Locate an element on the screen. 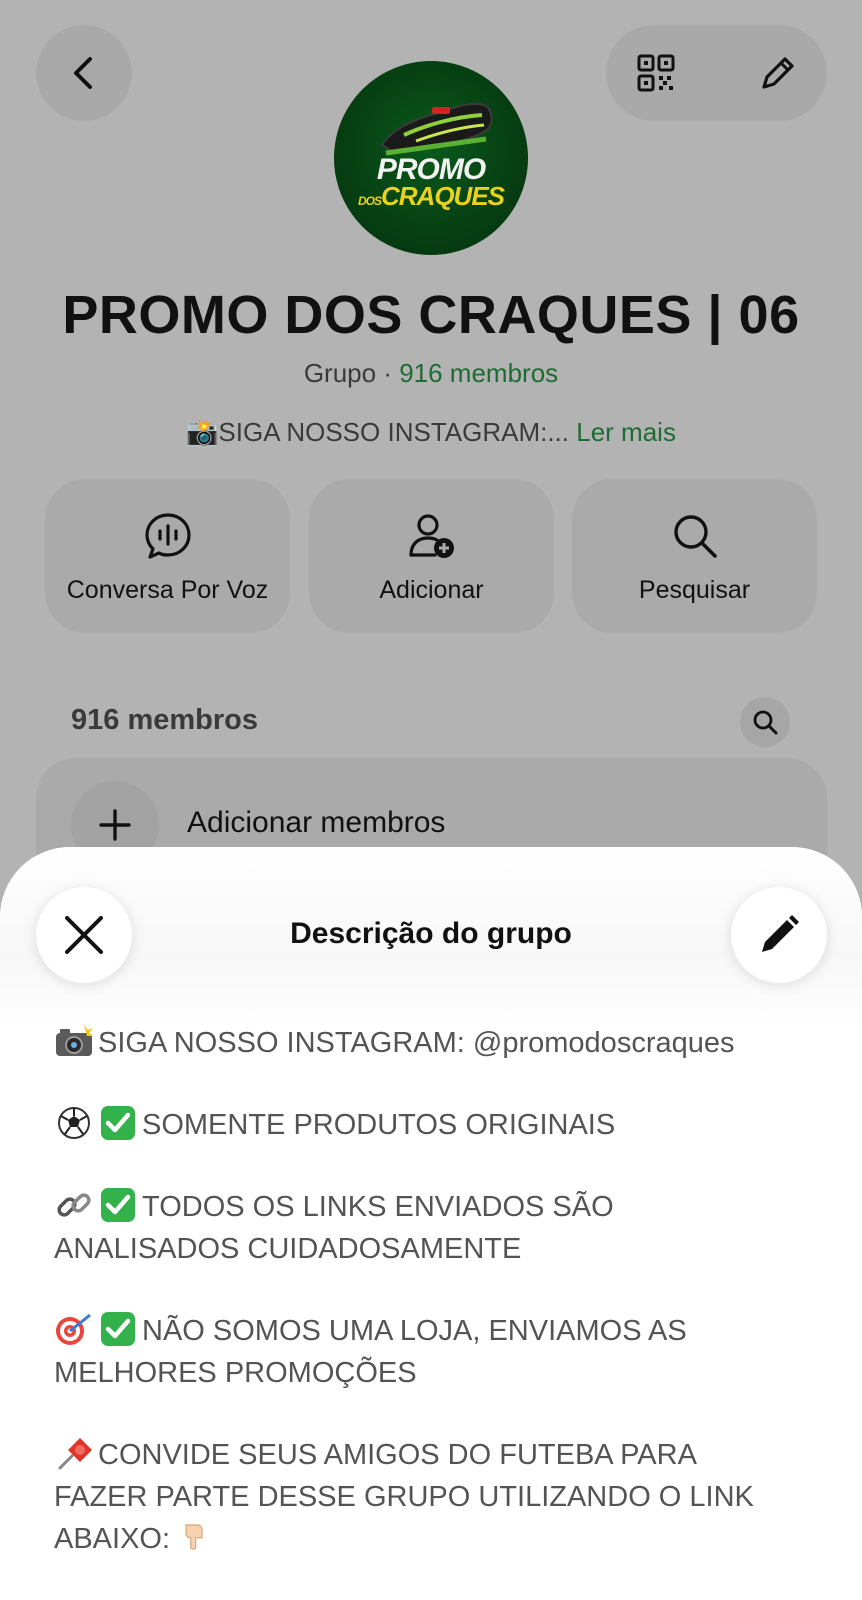 This screenshot has height=1600, width=862. description-line-text: NÃO SOMOS UMA LOJA, ENVIAMOS AS is located at coordinates (414, 1331).